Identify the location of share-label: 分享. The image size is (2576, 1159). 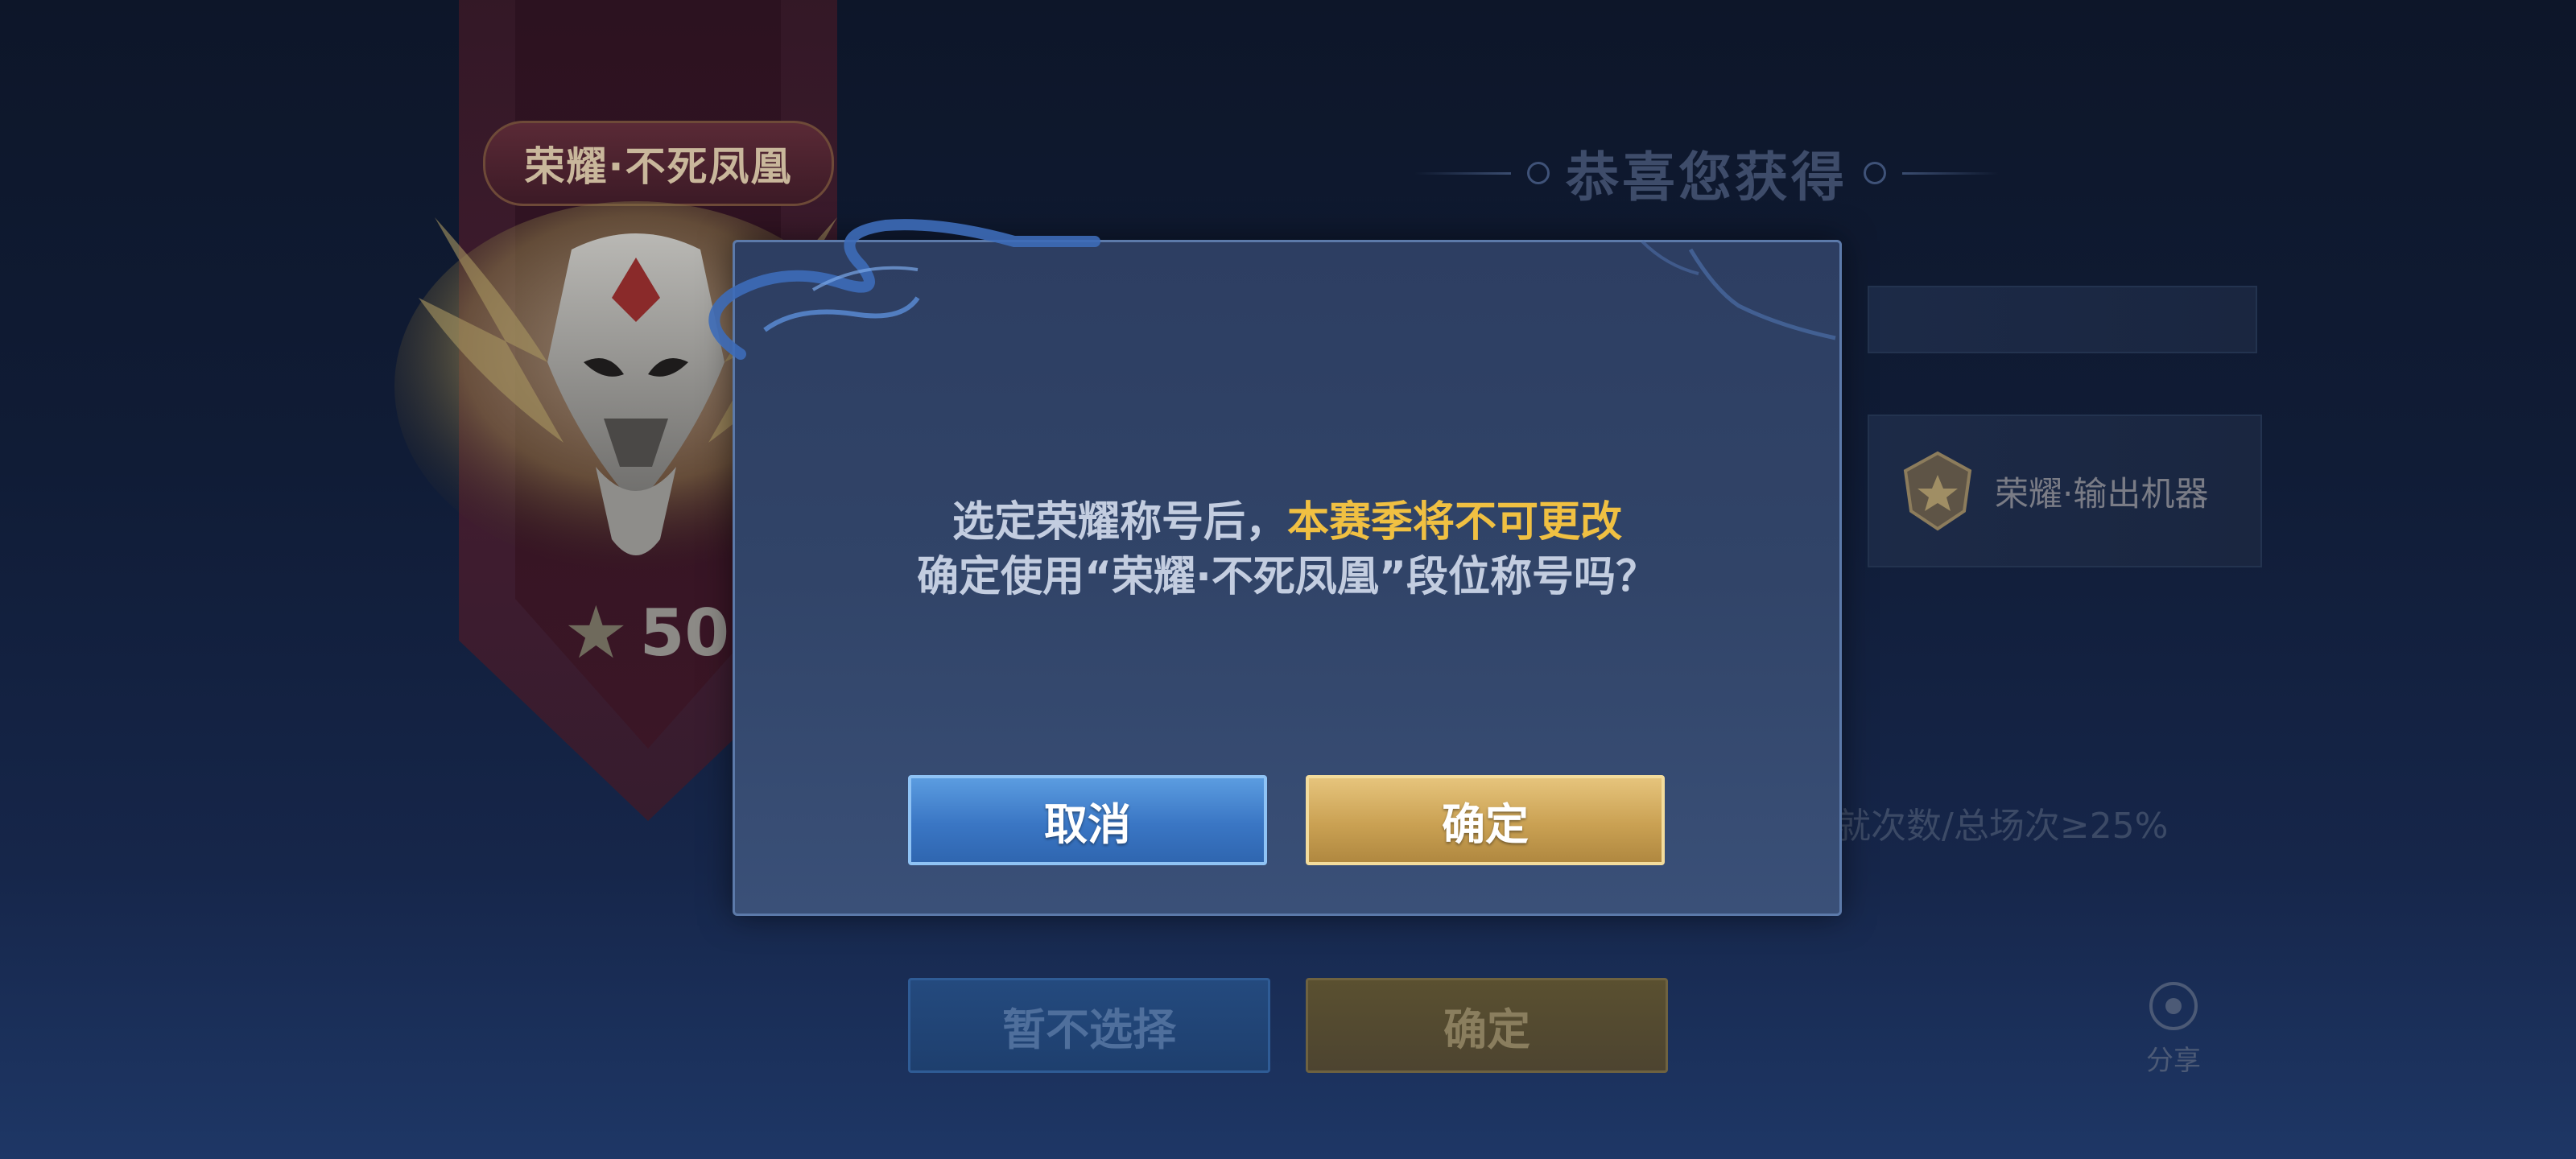
(2173, 1061).